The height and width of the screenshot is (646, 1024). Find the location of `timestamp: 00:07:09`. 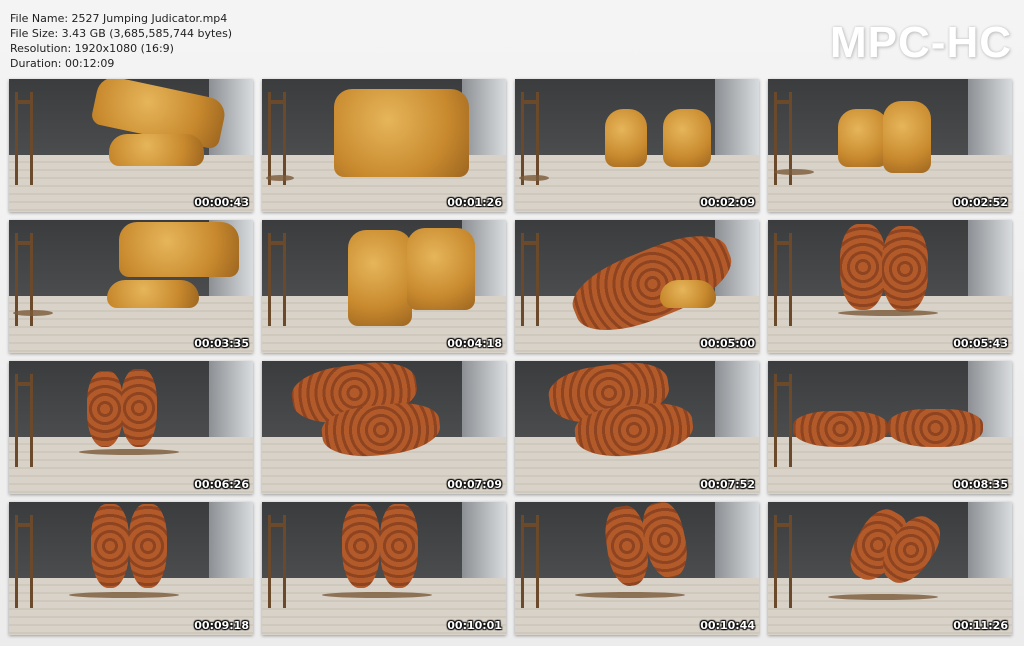

timestamp: 00:07:09 is located at coordinates (474, 484).